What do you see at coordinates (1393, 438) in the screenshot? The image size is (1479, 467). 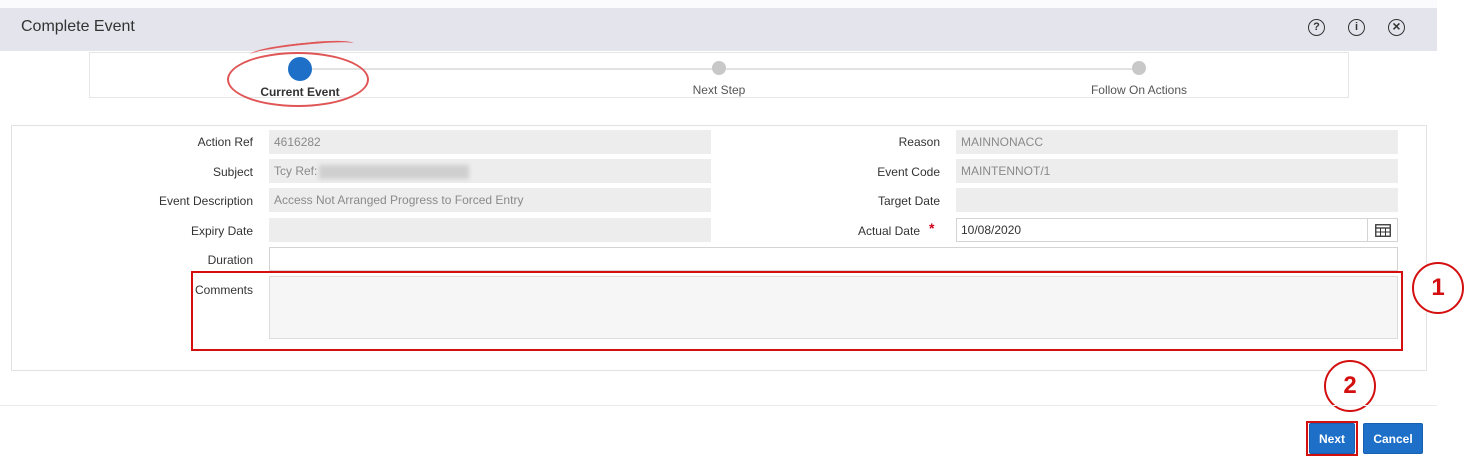 I see `cancel-button: Cancel` at bounding box center [1393, 438].